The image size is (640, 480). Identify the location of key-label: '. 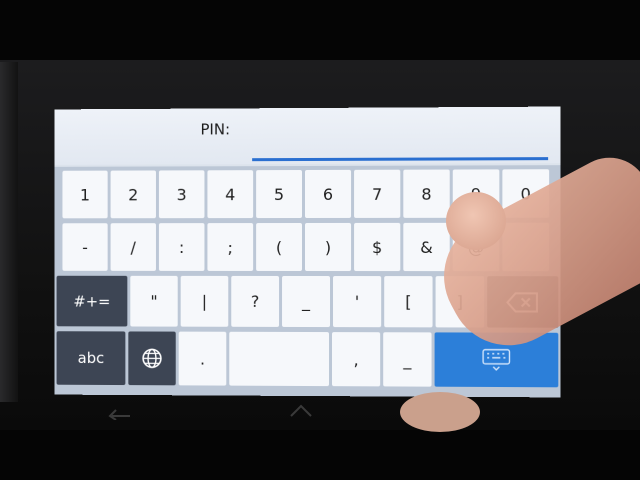
(357, 302).